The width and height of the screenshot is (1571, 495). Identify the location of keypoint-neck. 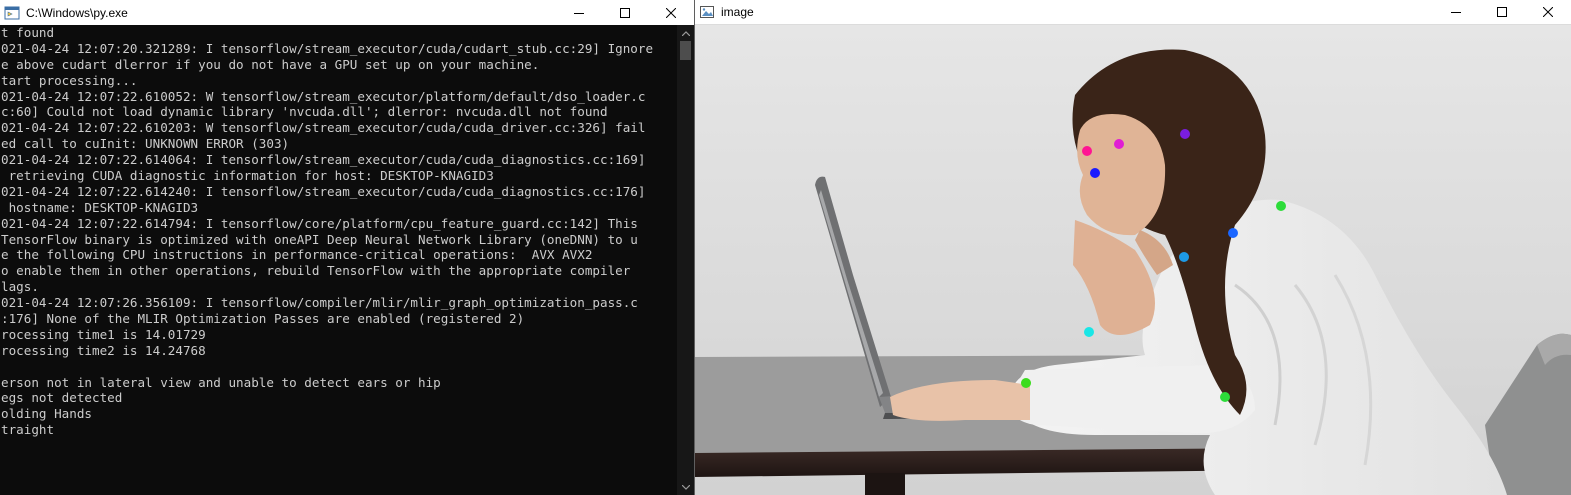
(1233, 233).